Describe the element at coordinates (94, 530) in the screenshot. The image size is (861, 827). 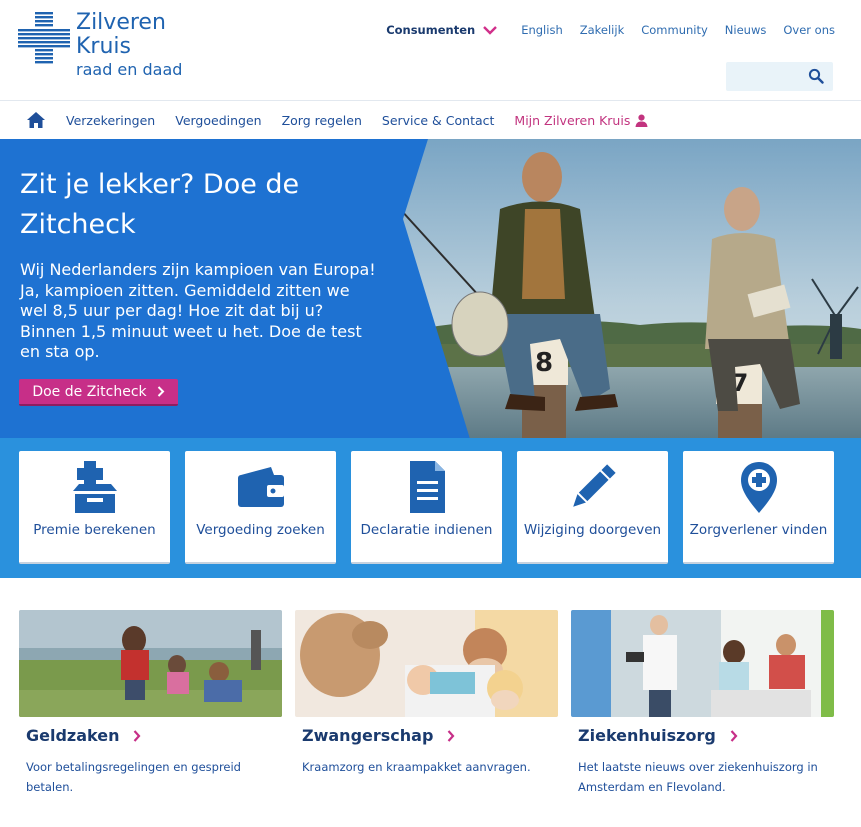
I see `tile-premie-label: Premie berekenen` at that location.